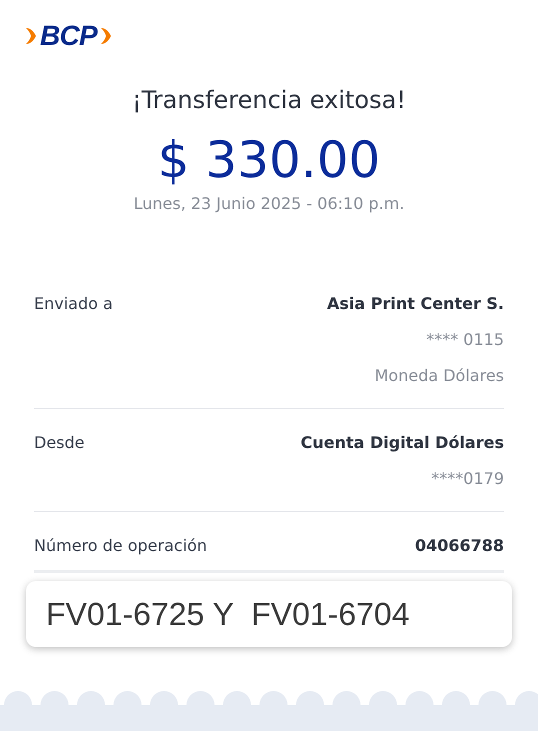 This screenshot has height=731, width=538. Describe the element at coordinates (467, 479) in the screenshot. I see `detail-value: ****0179` at that location.